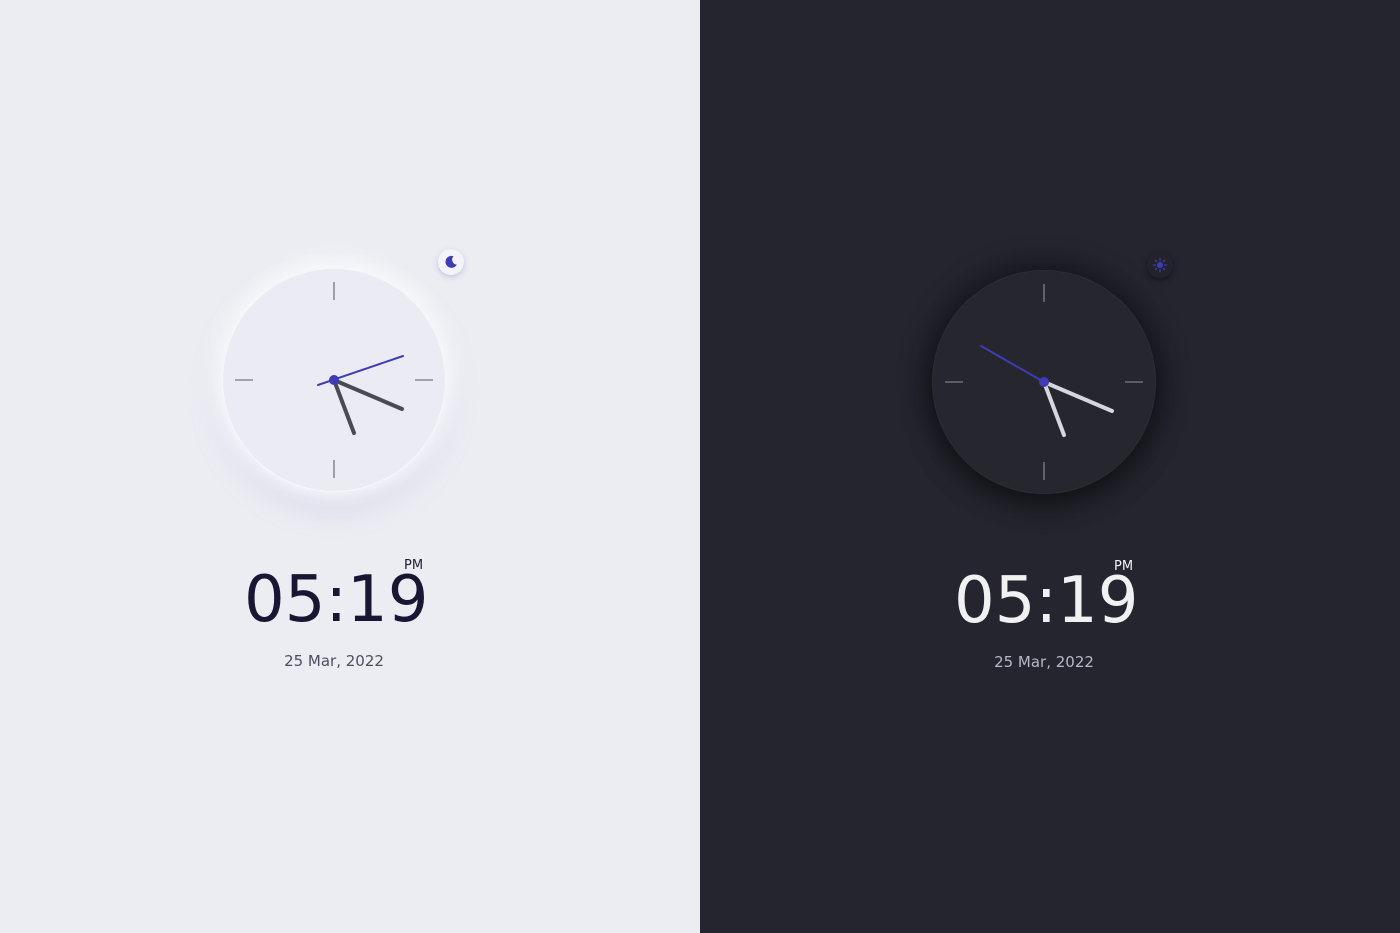  I want to click on dark-mode-toggle-button, so click(451, 262).